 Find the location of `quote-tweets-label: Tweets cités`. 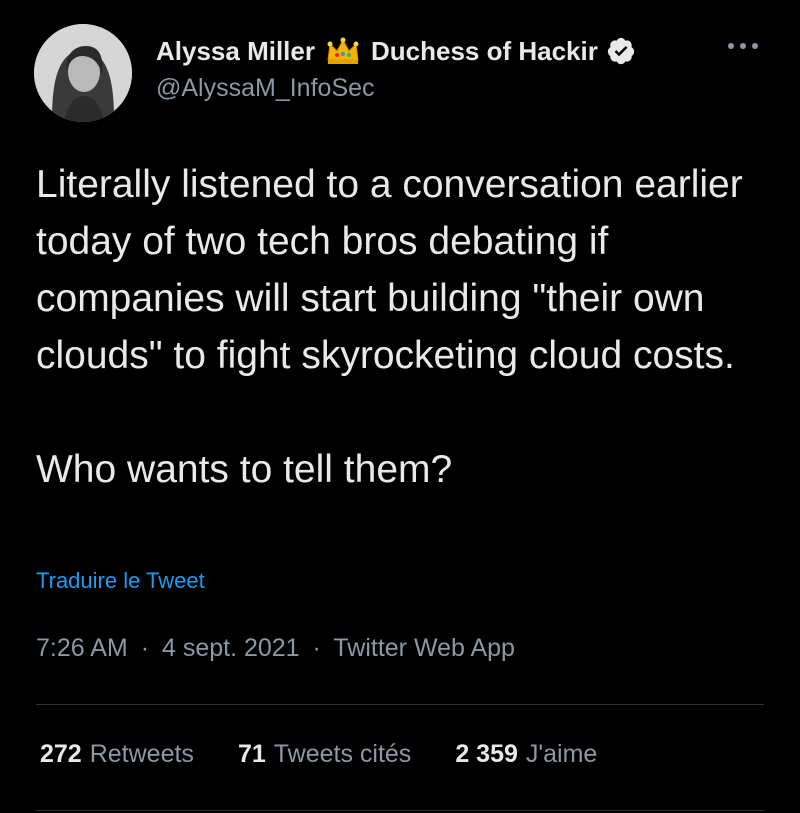

quote-tweets-label: Tweets cités is located at coordinates (342, 754).